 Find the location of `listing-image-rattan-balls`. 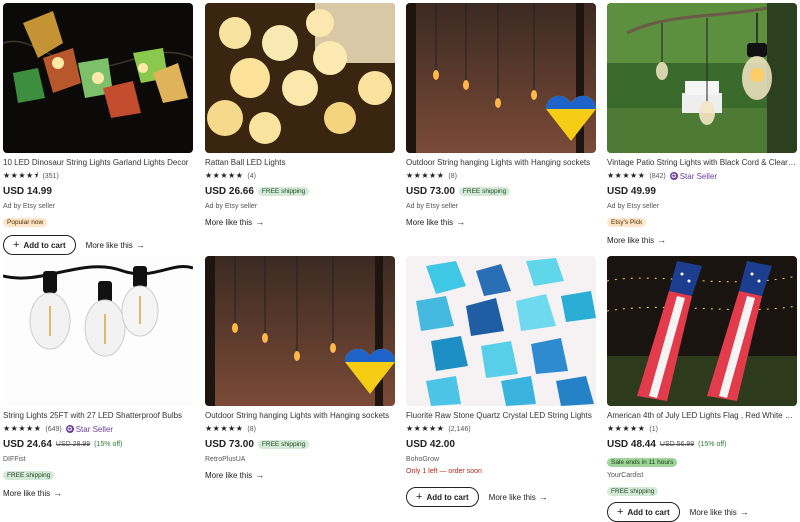

listing-image-rattan-balls is located at coordinates (300, 78).